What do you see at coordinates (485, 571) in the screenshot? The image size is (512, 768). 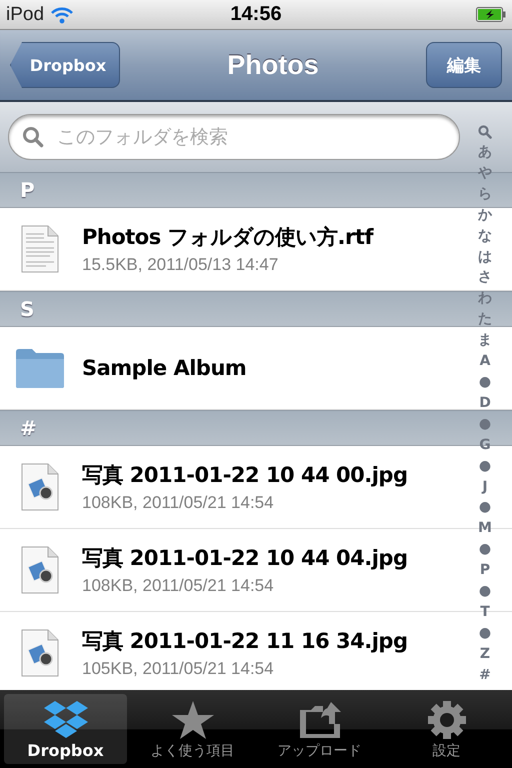 I see `index-letter: P` at bounding box center [485, 571].